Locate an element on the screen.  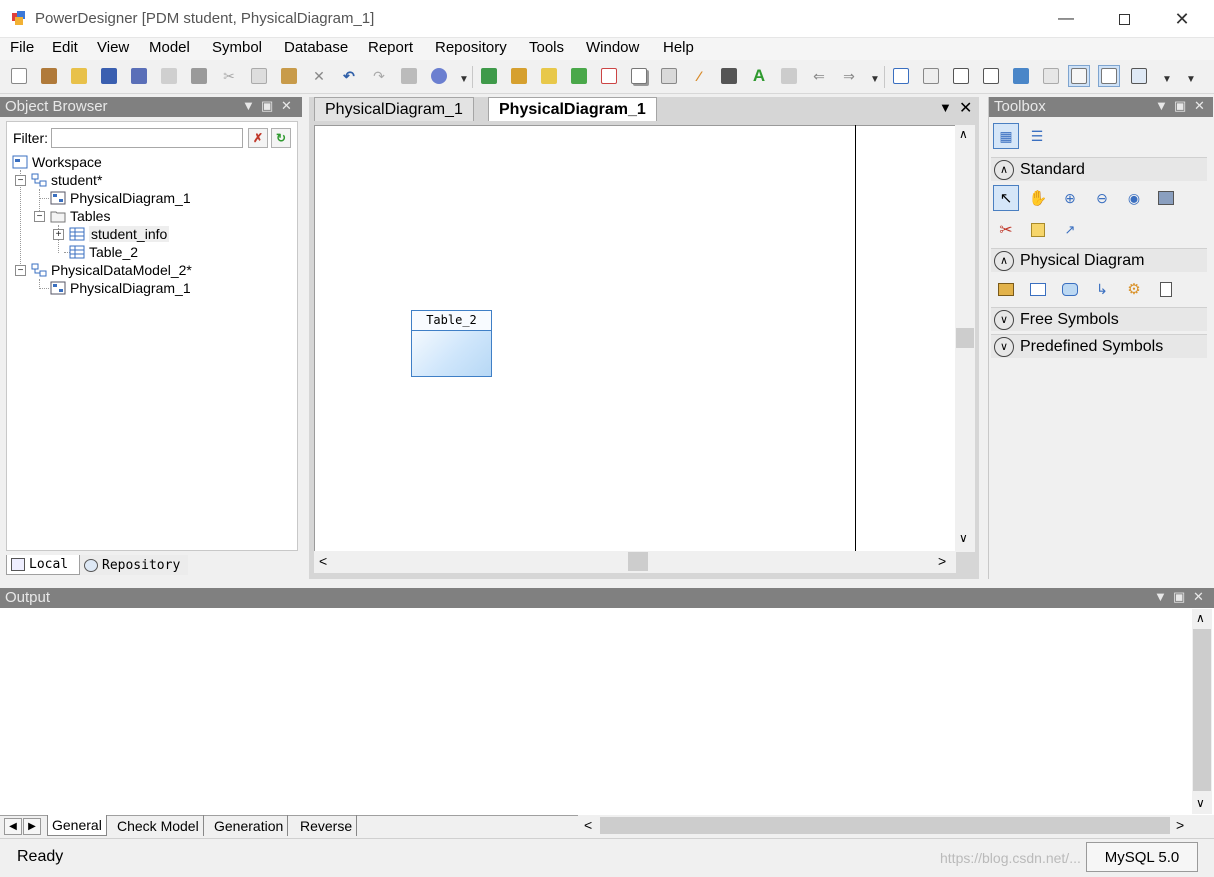
note-tool is located at coordinates (1038, 230).